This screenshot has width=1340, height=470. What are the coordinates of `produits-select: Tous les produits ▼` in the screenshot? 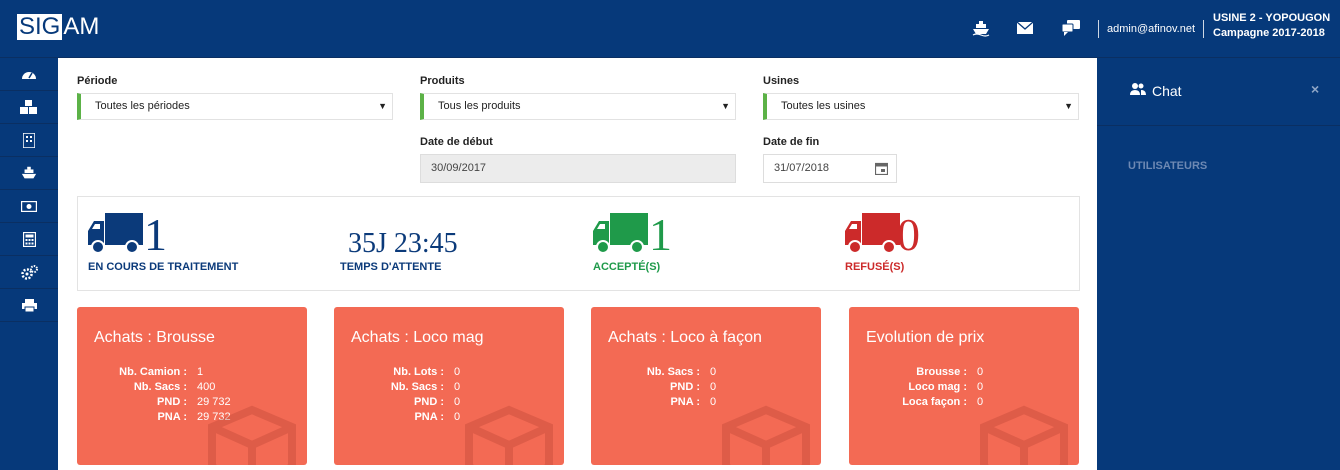 It's located at (578, 106).